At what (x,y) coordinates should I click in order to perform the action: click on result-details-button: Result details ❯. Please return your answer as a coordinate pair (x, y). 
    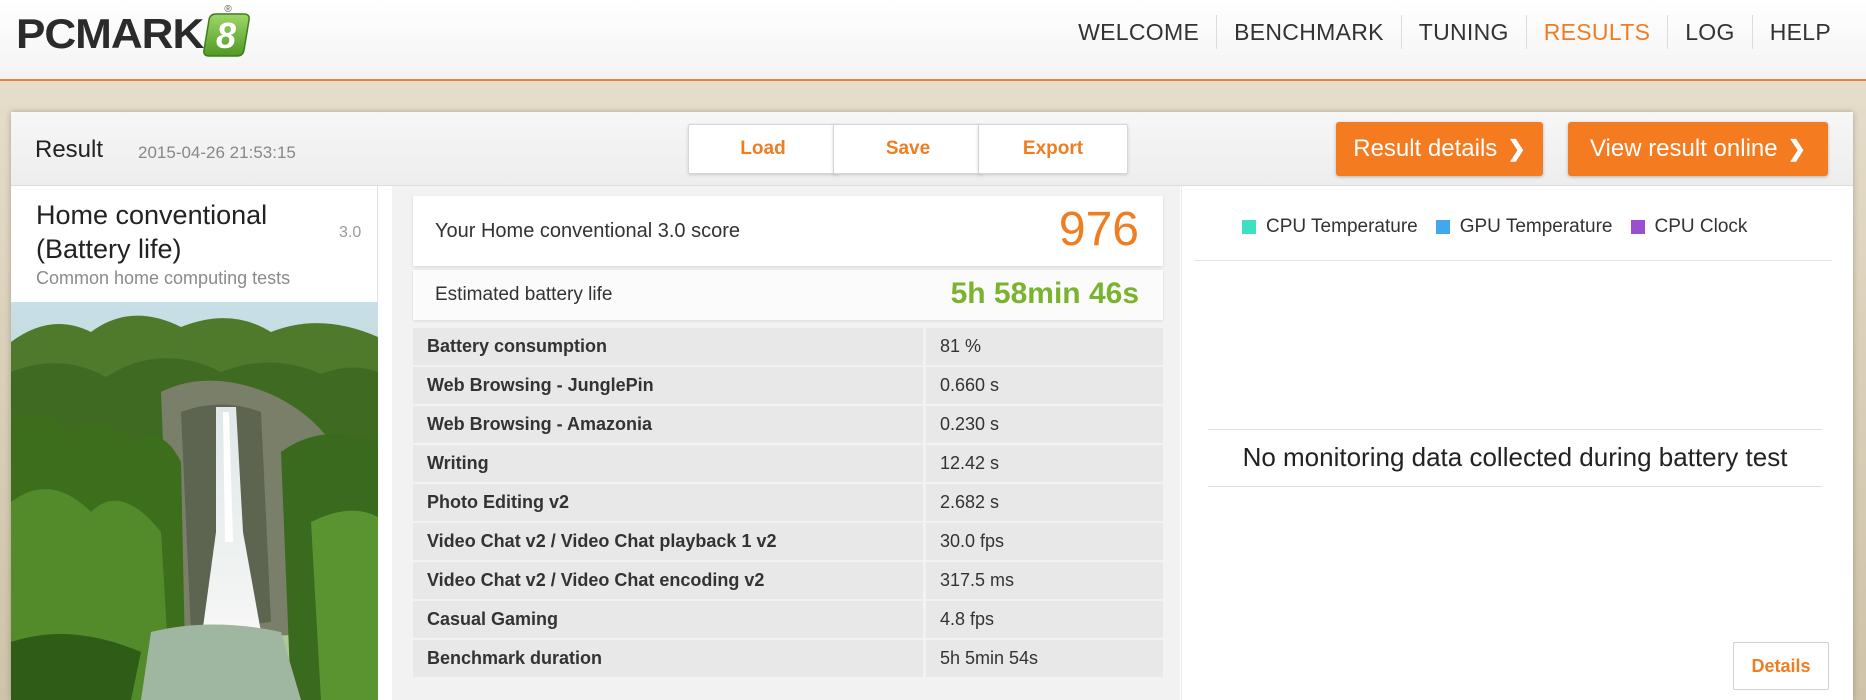
    Looking at the image, I should click on (1439, 149).